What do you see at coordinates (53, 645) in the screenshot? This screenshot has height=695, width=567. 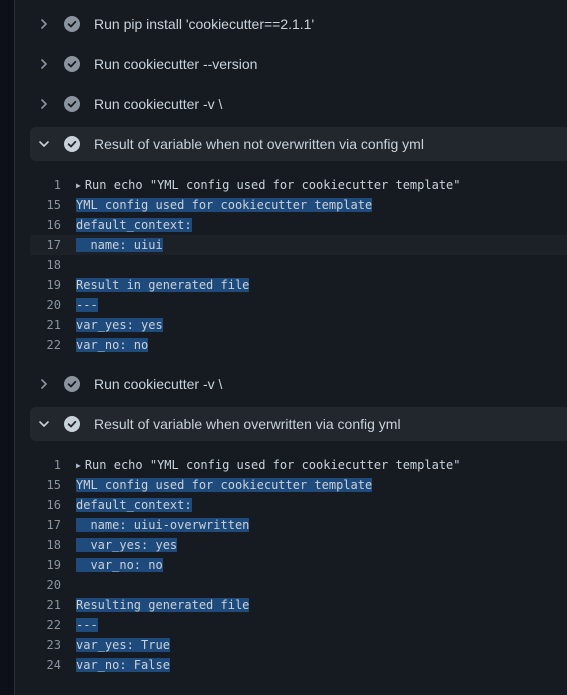 I see `line-number: 23` at bounding box center [53, 645].